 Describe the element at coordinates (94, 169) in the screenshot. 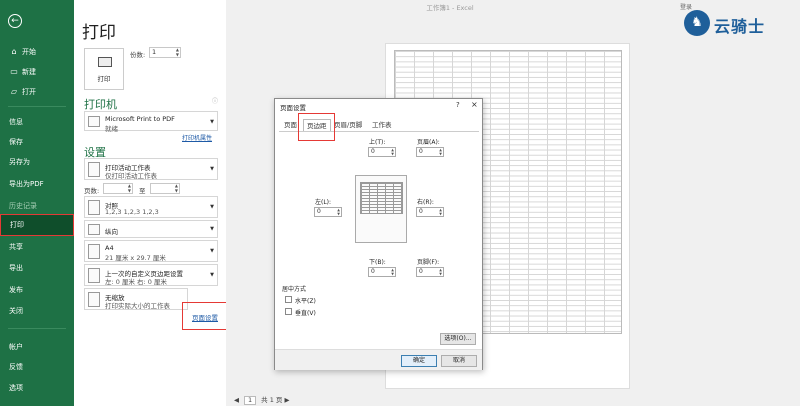

I see `sheet-icon` at that location.